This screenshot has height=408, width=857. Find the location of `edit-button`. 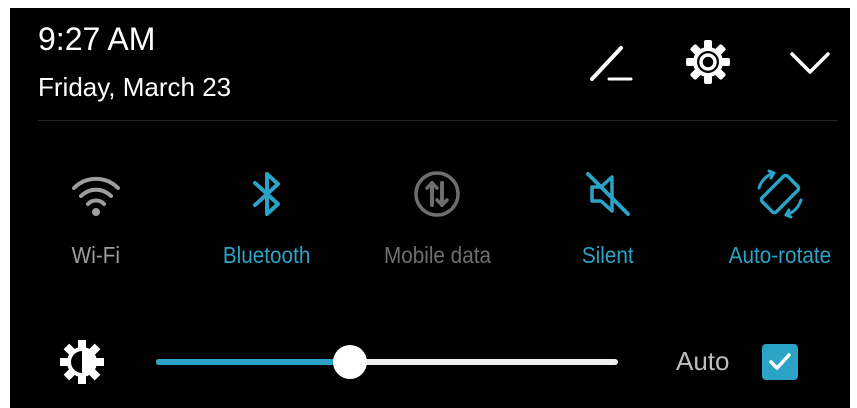

edit-button is located at coordinates (610, 62).